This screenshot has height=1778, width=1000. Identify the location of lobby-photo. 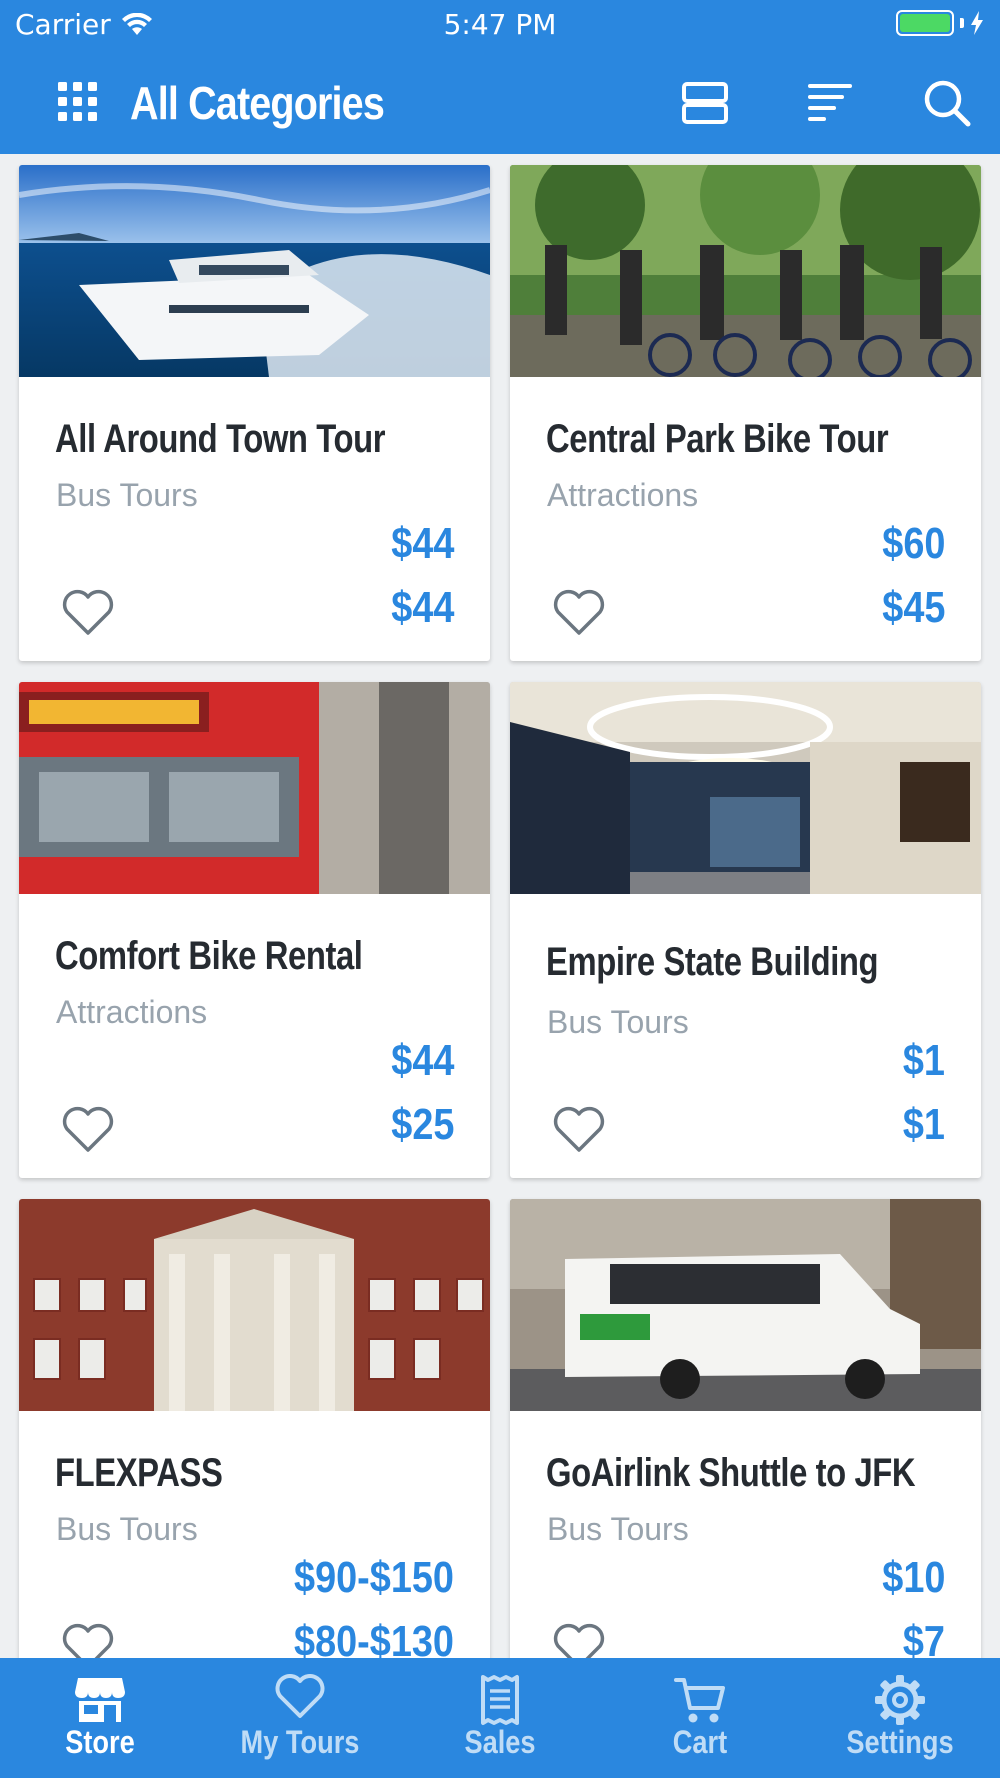
(745, 788).